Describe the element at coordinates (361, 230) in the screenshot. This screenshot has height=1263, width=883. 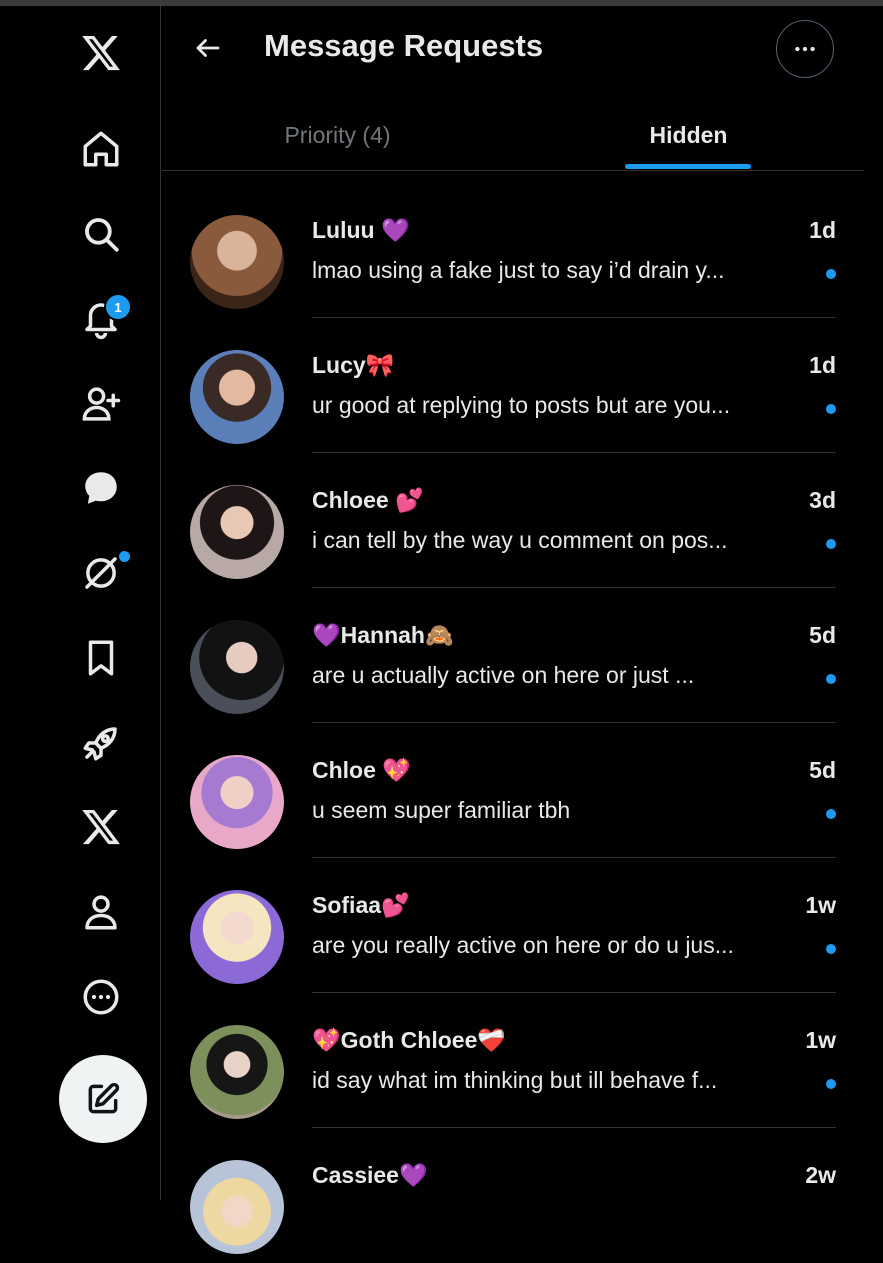
I see `sender-name: Luluu 💜` at that location.